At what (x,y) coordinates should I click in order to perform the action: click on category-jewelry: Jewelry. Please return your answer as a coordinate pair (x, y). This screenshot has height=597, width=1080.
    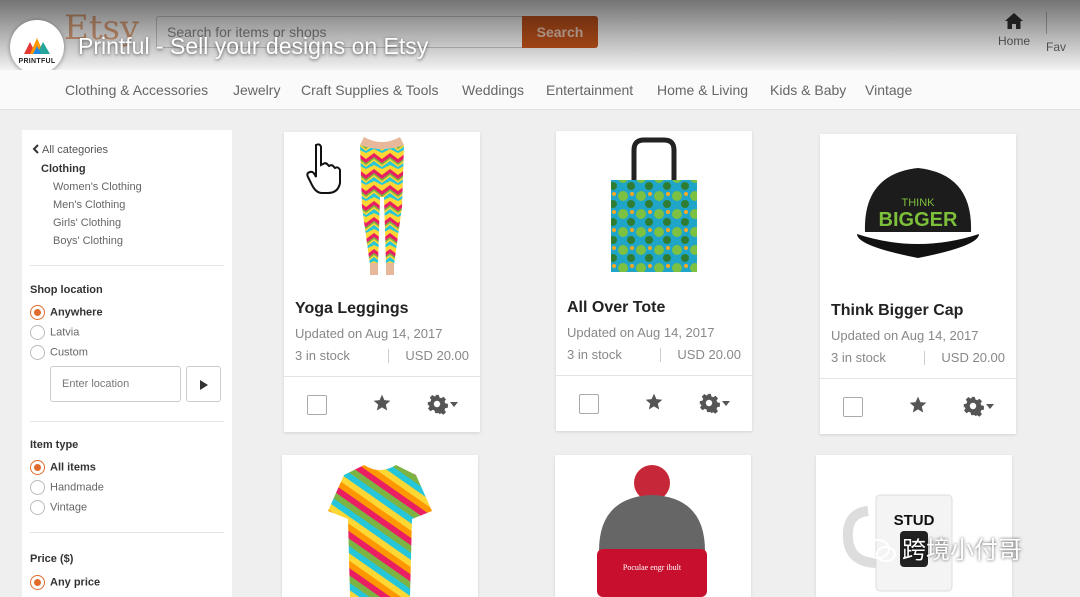
    Looking at the image, I should click on (256, 90).